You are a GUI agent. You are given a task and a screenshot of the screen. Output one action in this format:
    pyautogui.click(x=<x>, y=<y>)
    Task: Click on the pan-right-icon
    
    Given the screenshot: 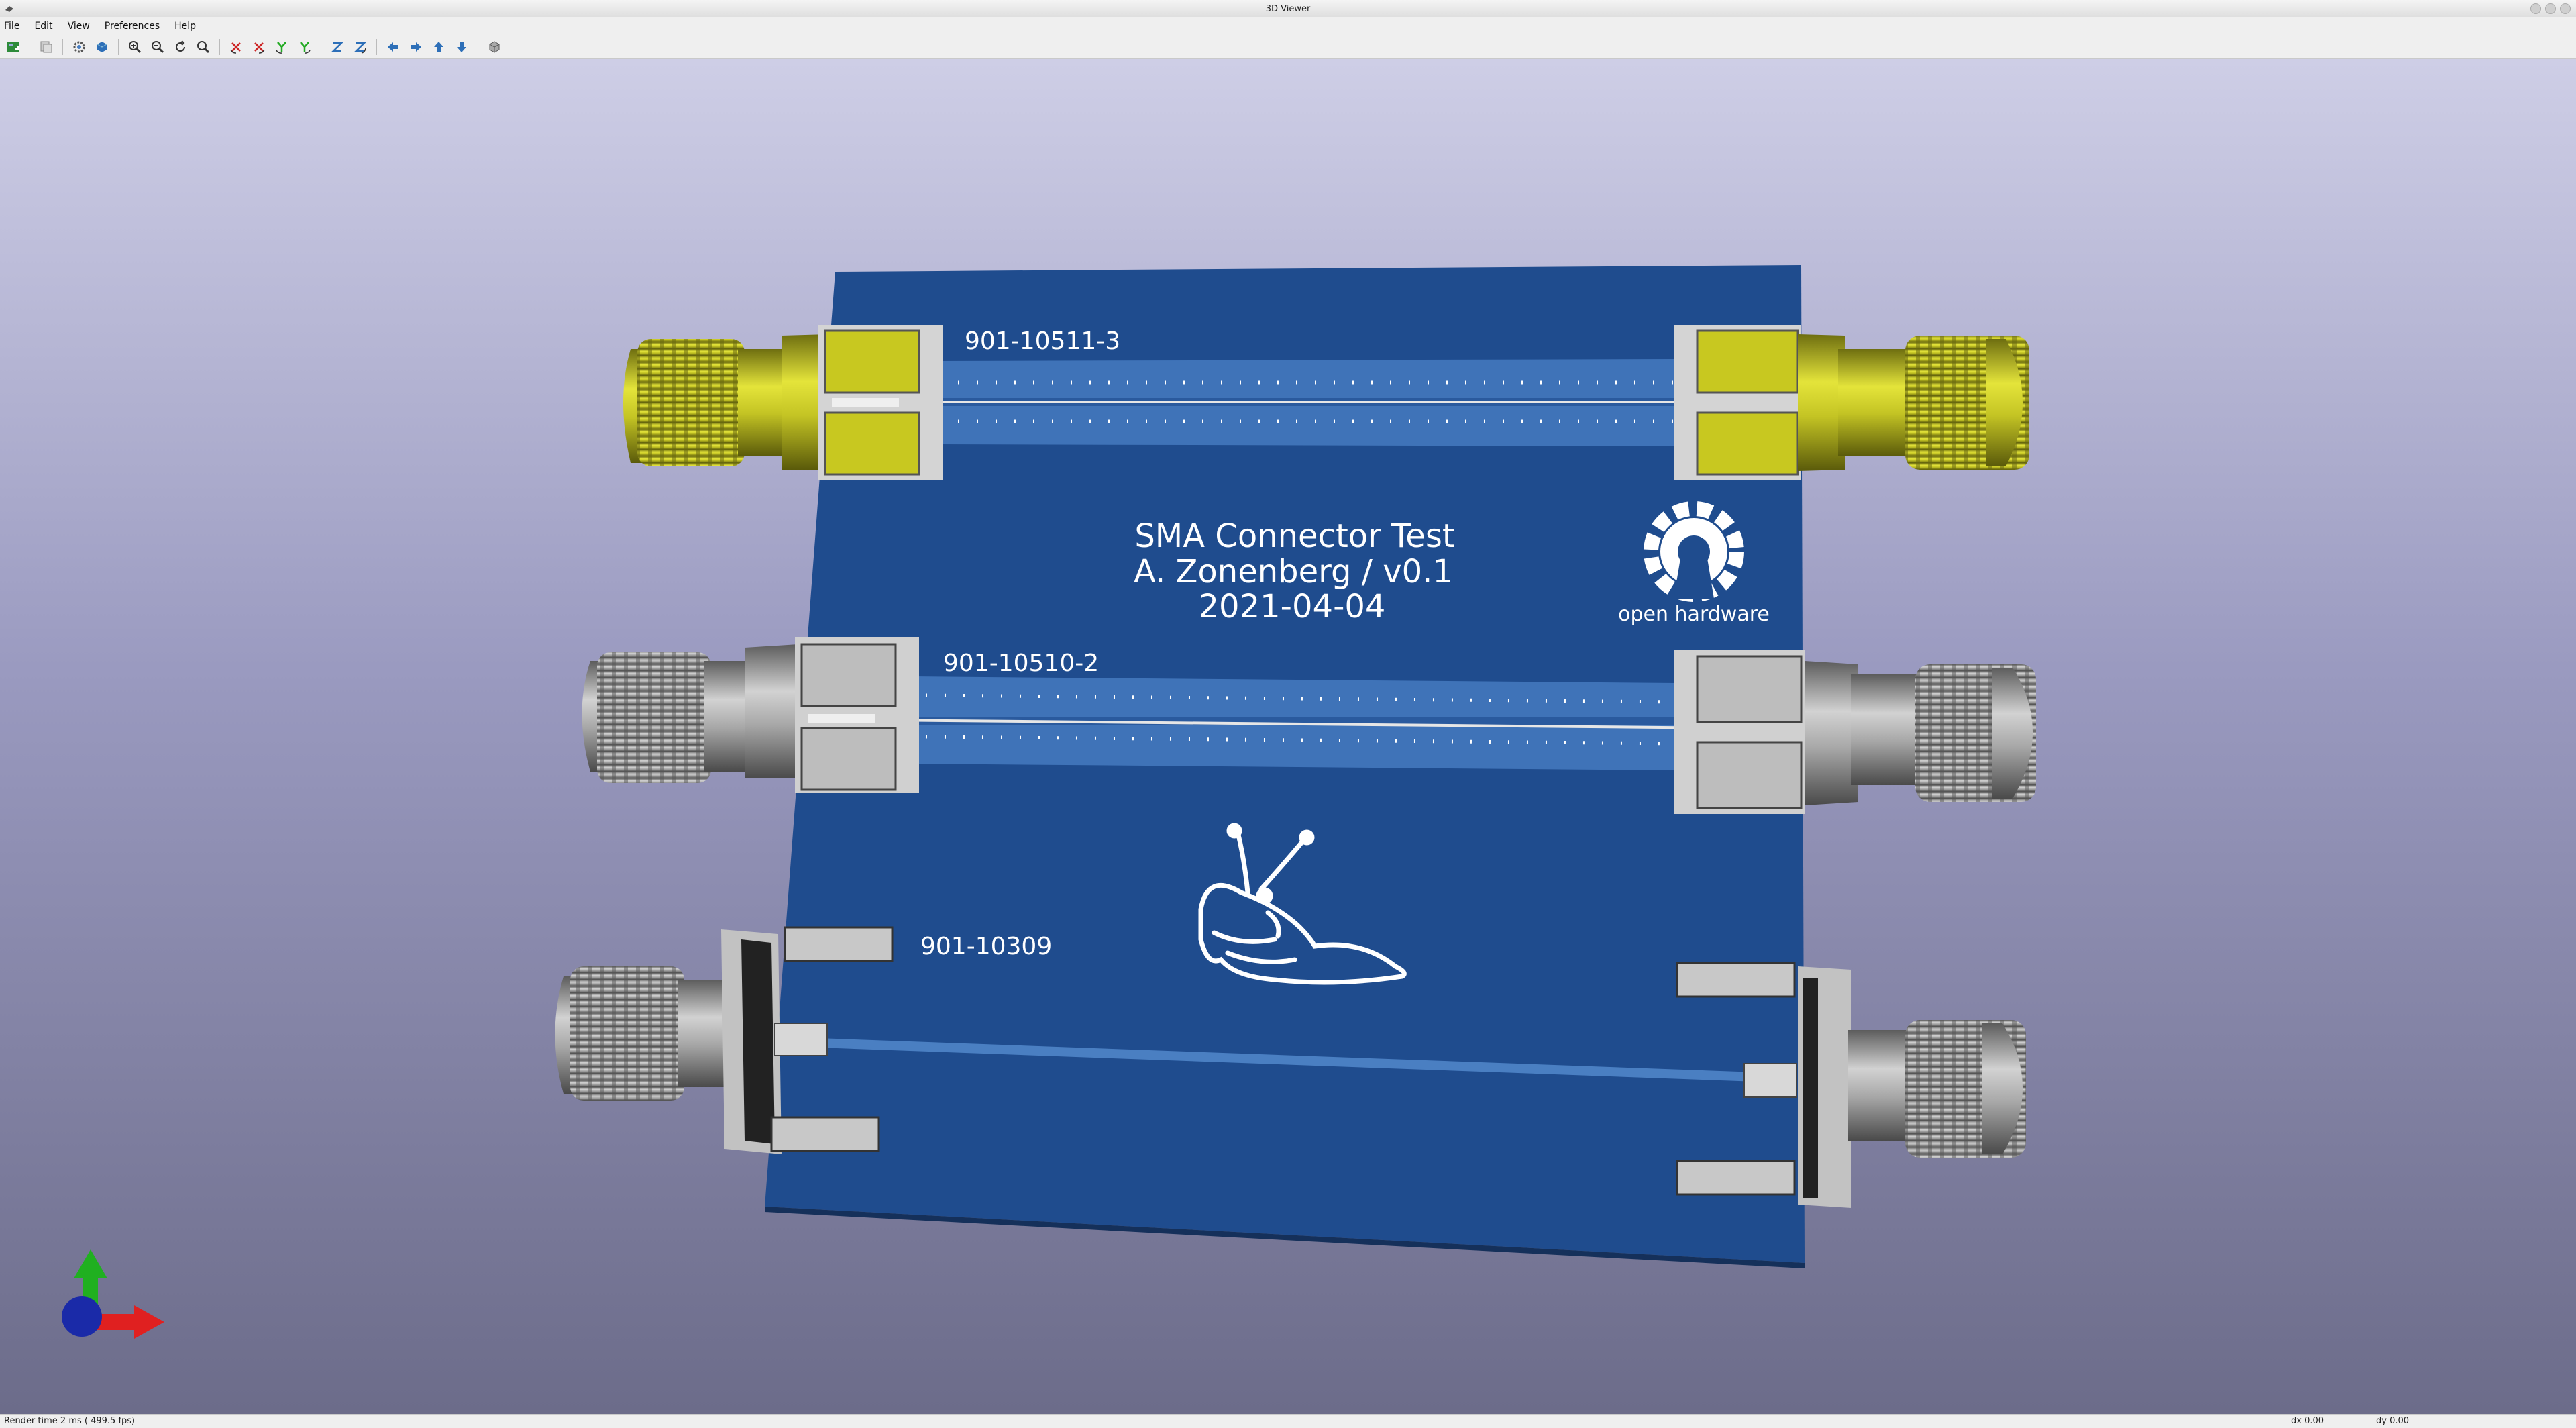 What is the action you would take?
    pyautogui.click(x=416, y=47)
    